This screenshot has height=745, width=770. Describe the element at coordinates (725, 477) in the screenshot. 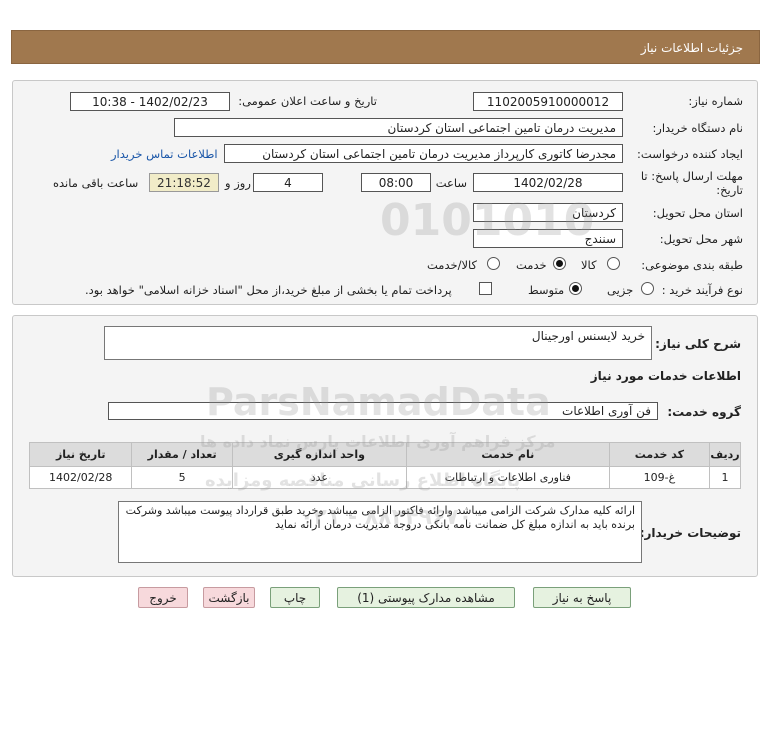

I see `cell-row: 1` at that location.